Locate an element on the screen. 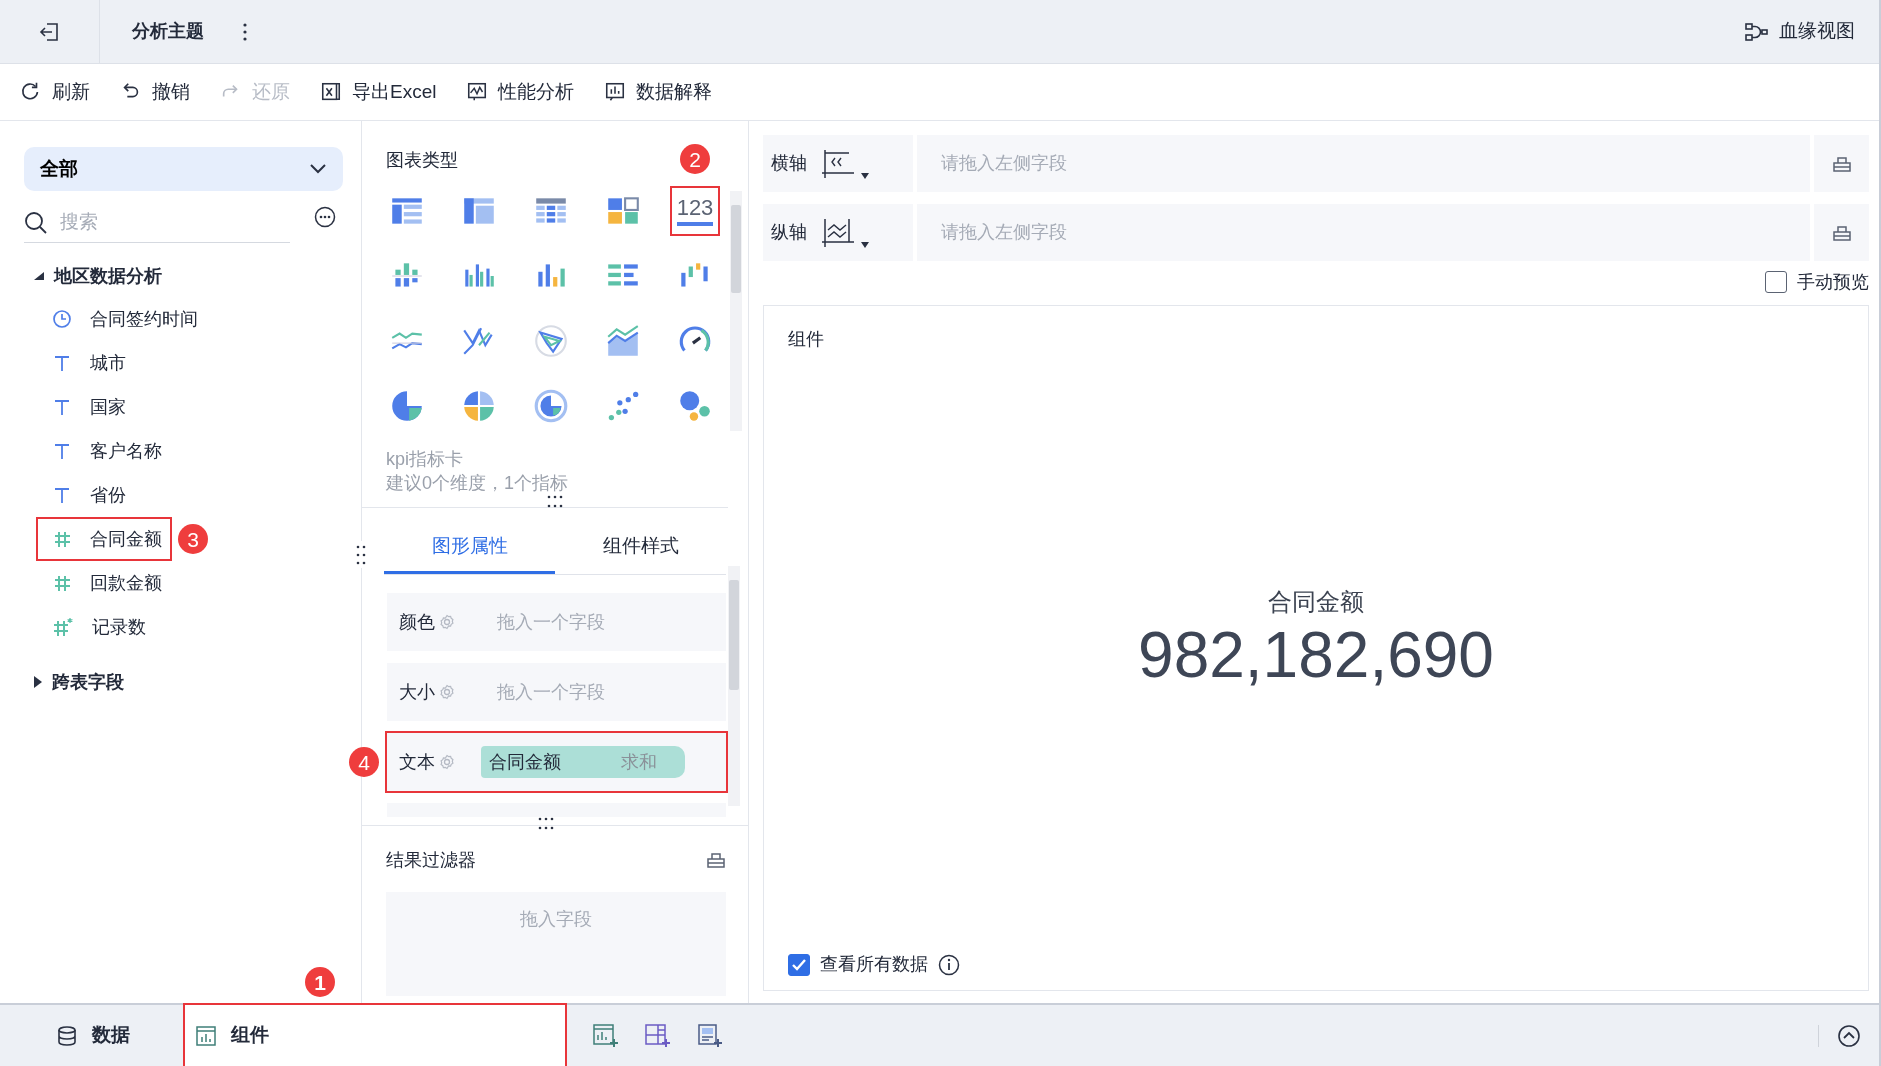 The image size is (1881, 1066). export-icon is located at coordinates (331, 92).